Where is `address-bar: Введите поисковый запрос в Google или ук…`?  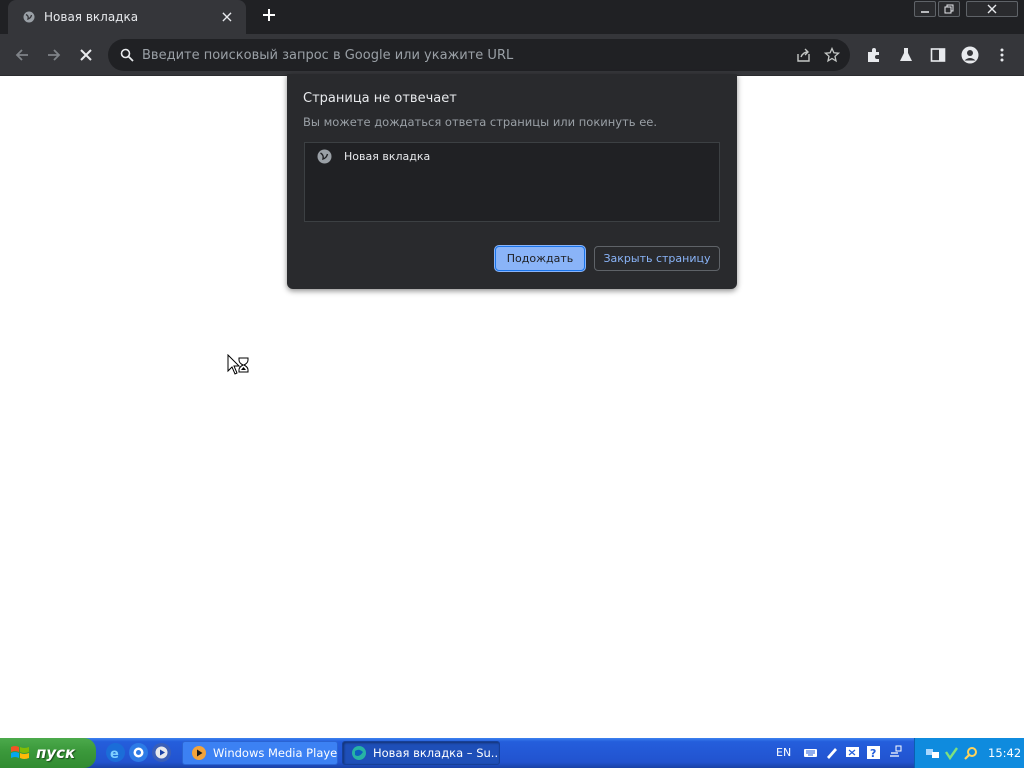
address-bar: Введите поисковый запрос в Google или ук… is located at coordinates (479, 55).